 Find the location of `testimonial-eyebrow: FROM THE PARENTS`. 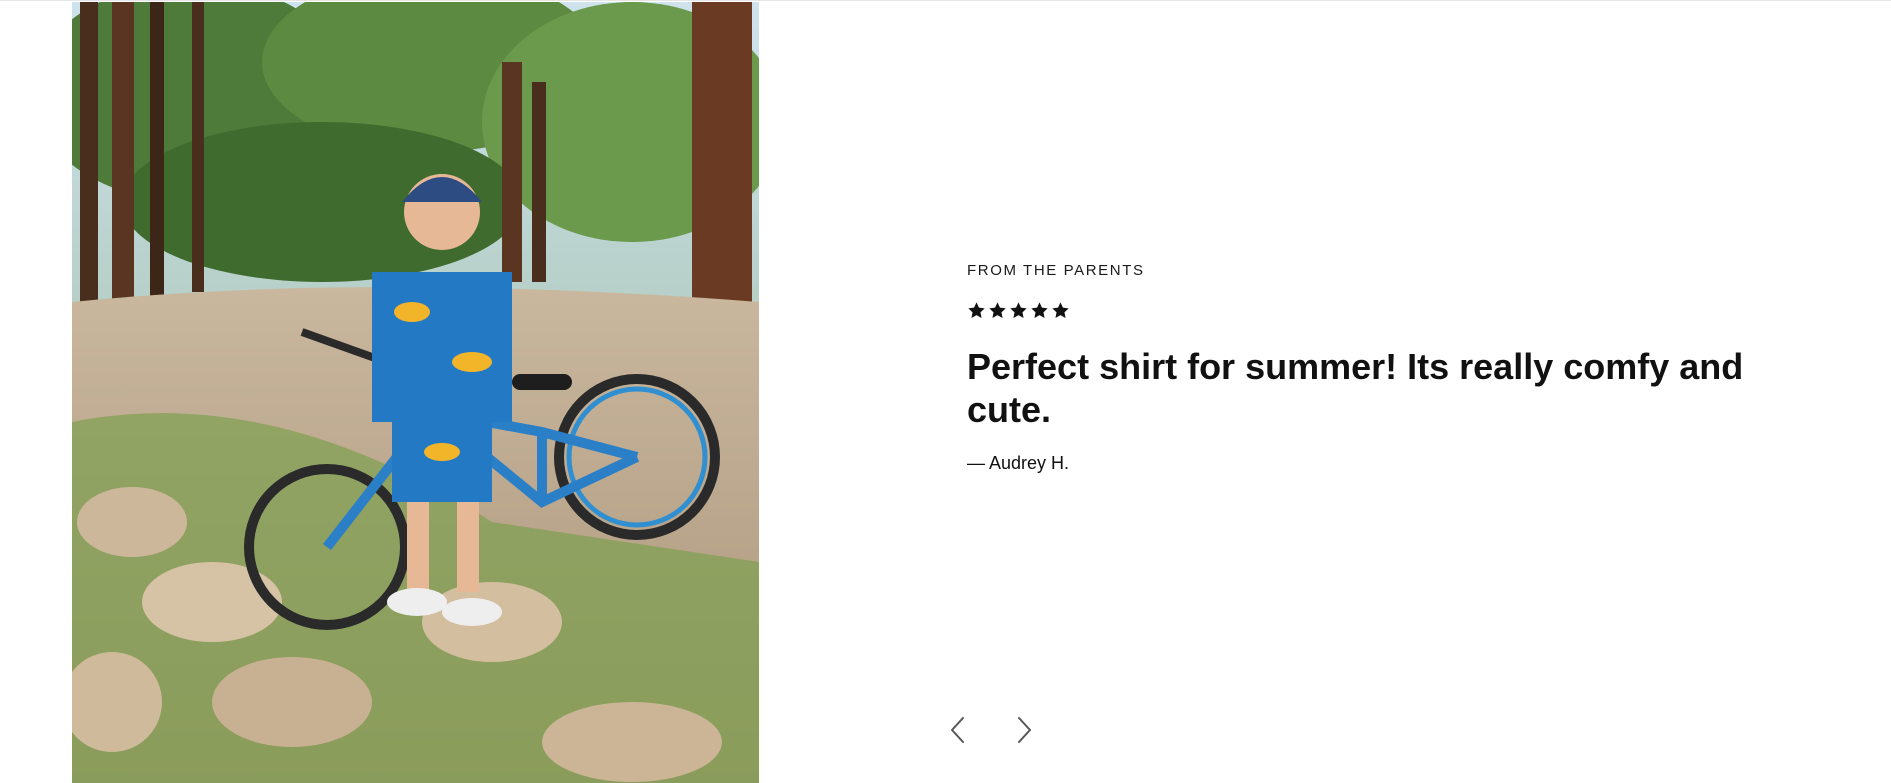

testimonial-eyebrow: FROM THE PARENTS is located at coordinates (1056, 270).